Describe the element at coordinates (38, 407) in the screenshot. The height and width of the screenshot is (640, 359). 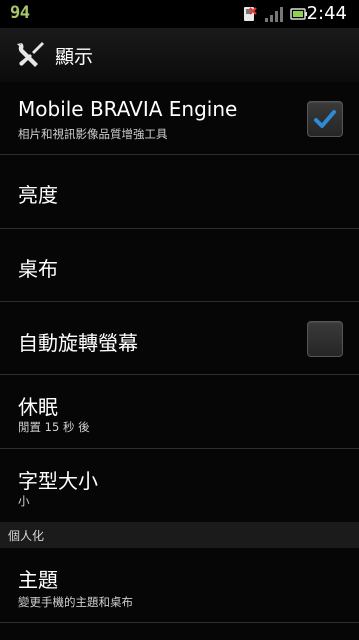
I see `setting-title: 休眠` at that location.